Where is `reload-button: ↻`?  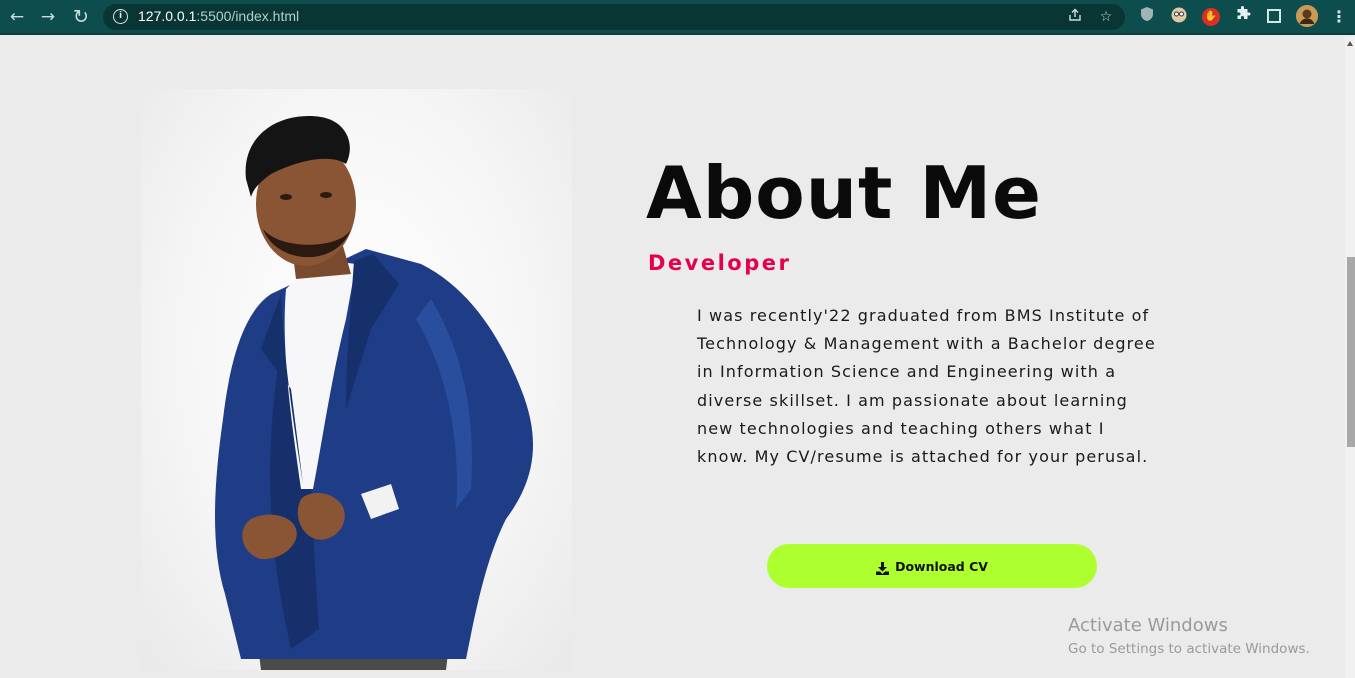 reload-button: ↻ is located at coordinates (81, 17).